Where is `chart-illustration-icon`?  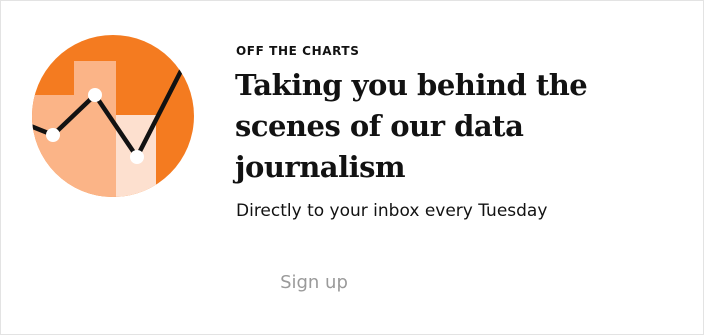 chart-illustration-icon is located at coordinates (113, 116).